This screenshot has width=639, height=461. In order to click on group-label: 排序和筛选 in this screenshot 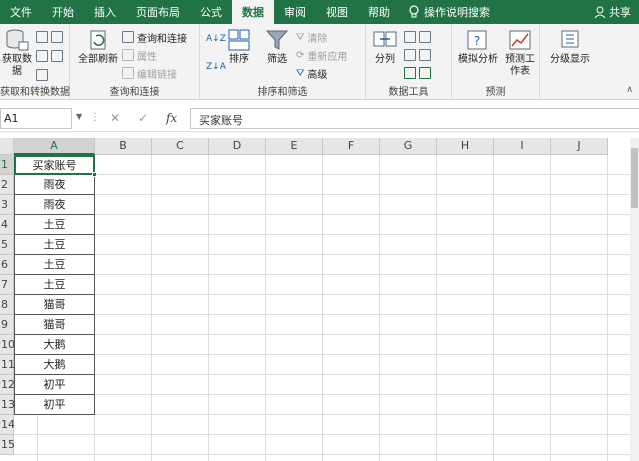, I will do `click(282, 92)`.